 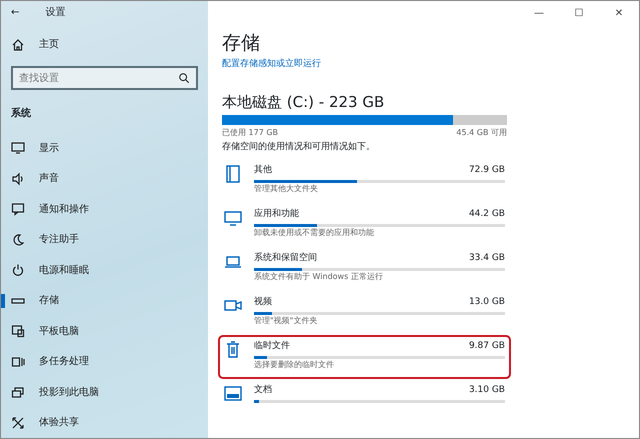 What do you see at coordinates (21, 114) in the screenshot?
I see `section-heading: 系统` at bounding box center [21, 114].